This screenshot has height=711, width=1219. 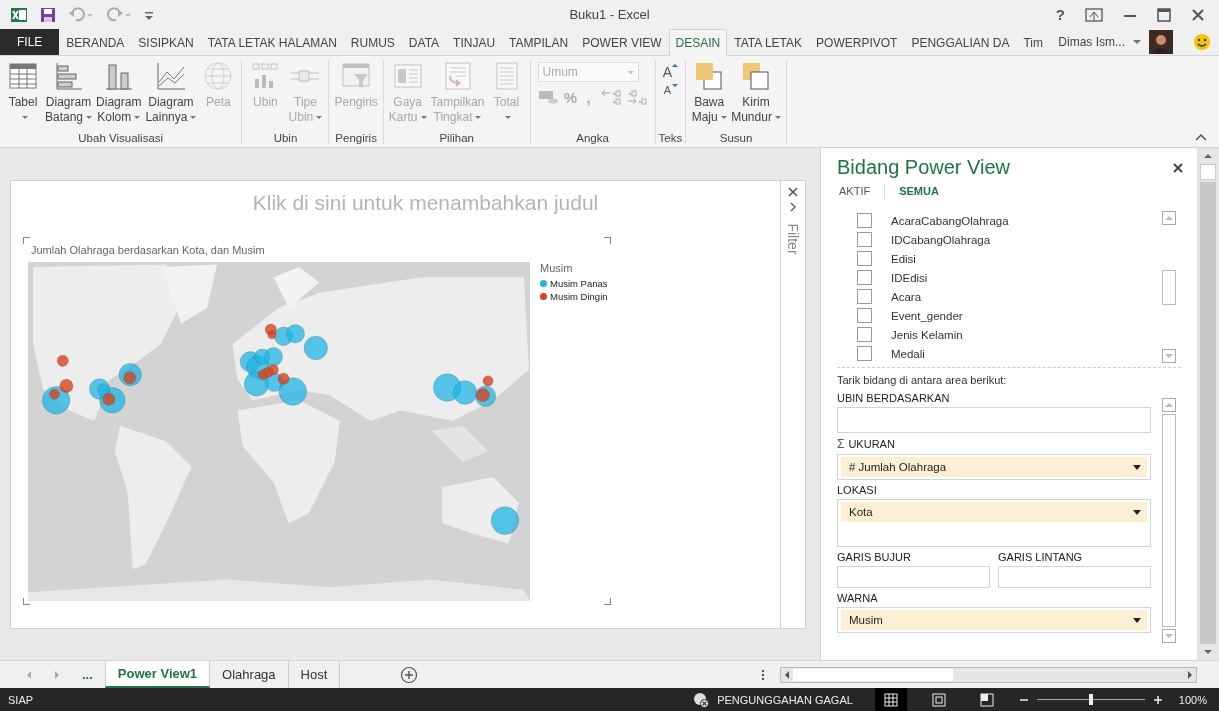 What do you see at coordinates (1157, 699) in the screenshot?
I see `zoom-in-icon` at bounding box center [1157, 699].